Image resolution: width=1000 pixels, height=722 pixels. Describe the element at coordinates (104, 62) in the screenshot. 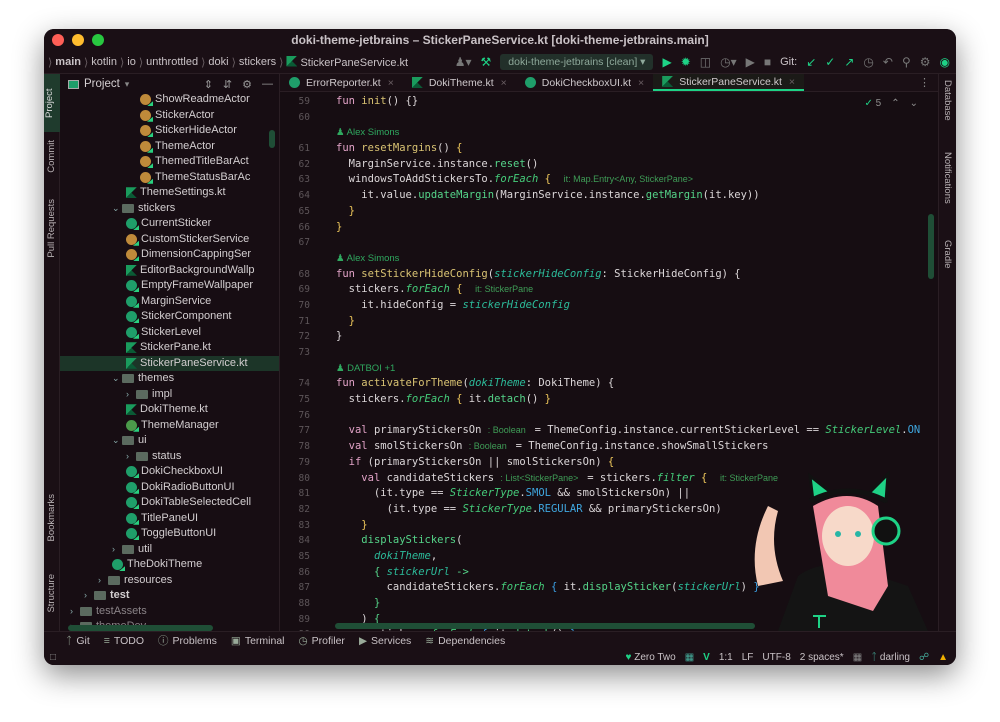

I see `breadcrumb-item: kotlin` at that location.